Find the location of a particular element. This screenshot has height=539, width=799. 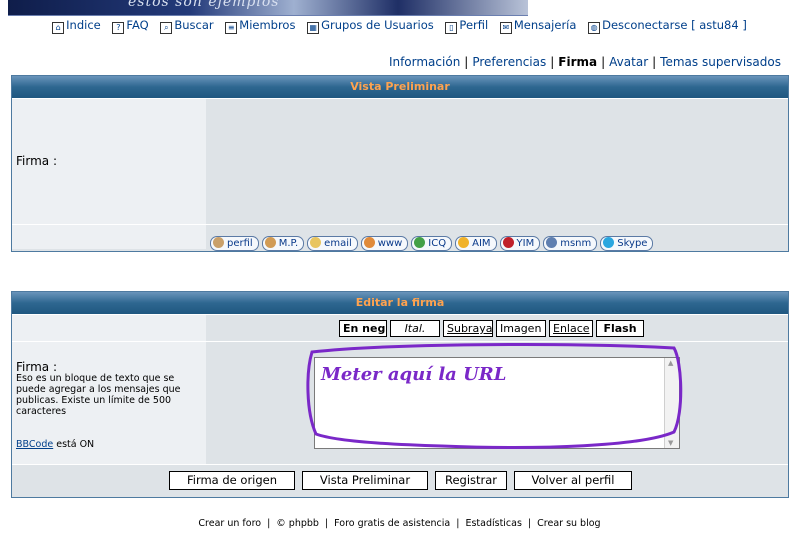

subnav-preferencias: Preferencias is located at coordinates (509, 62).